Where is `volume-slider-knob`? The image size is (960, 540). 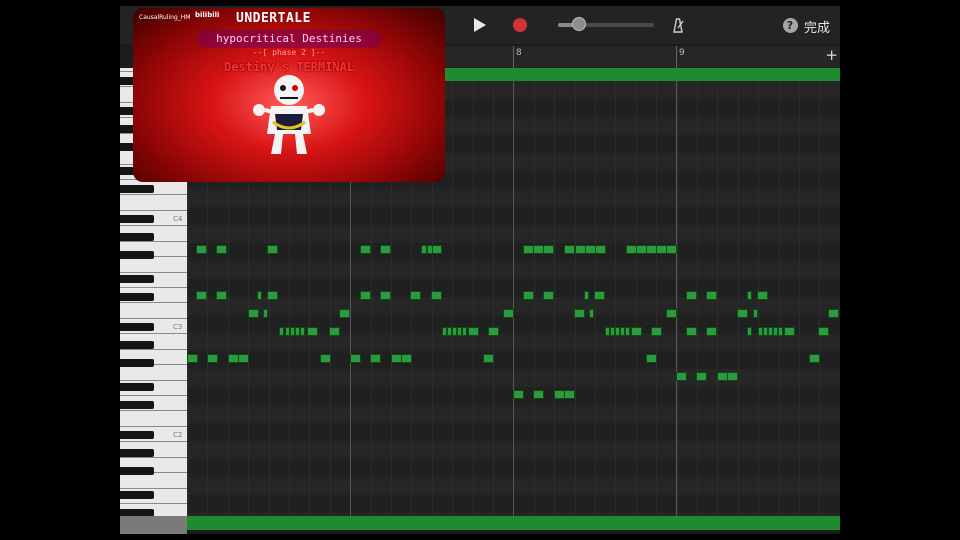
volume-slider-knob is located at coordinates (579, 24).